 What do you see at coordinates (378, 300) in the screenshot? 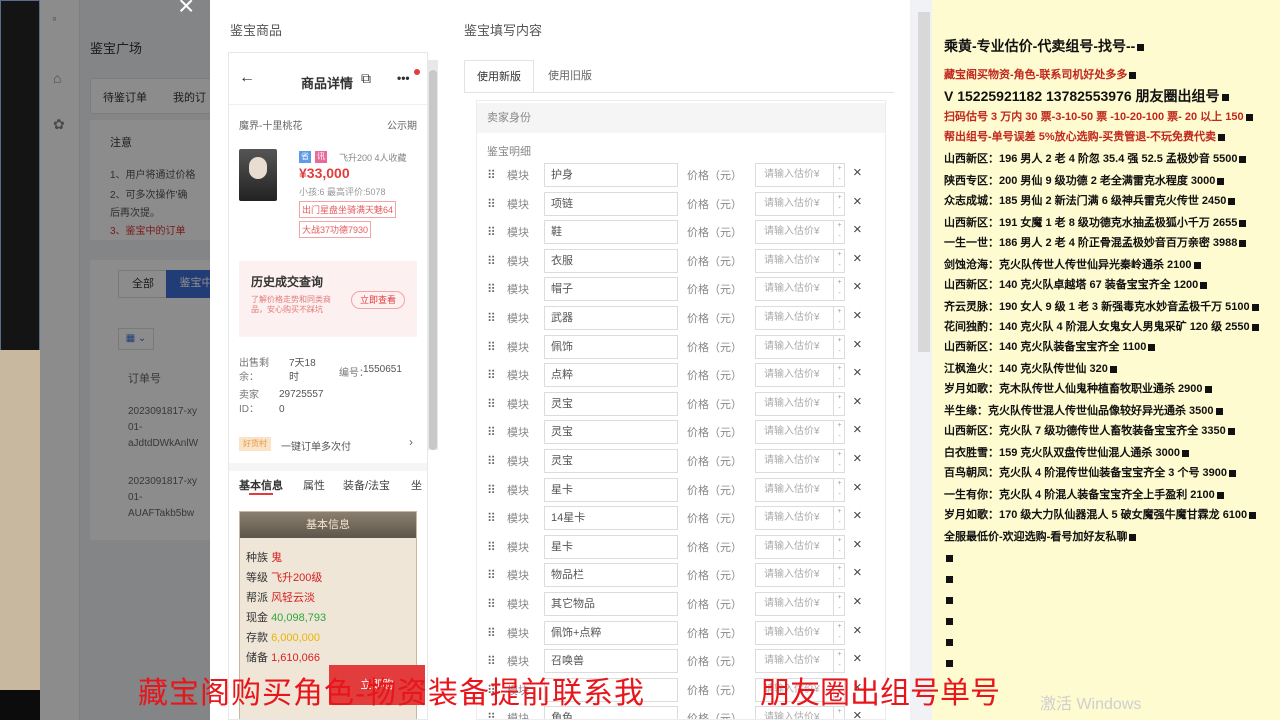
I see `history-button: 立即查看` at bounding box center [378, 300].